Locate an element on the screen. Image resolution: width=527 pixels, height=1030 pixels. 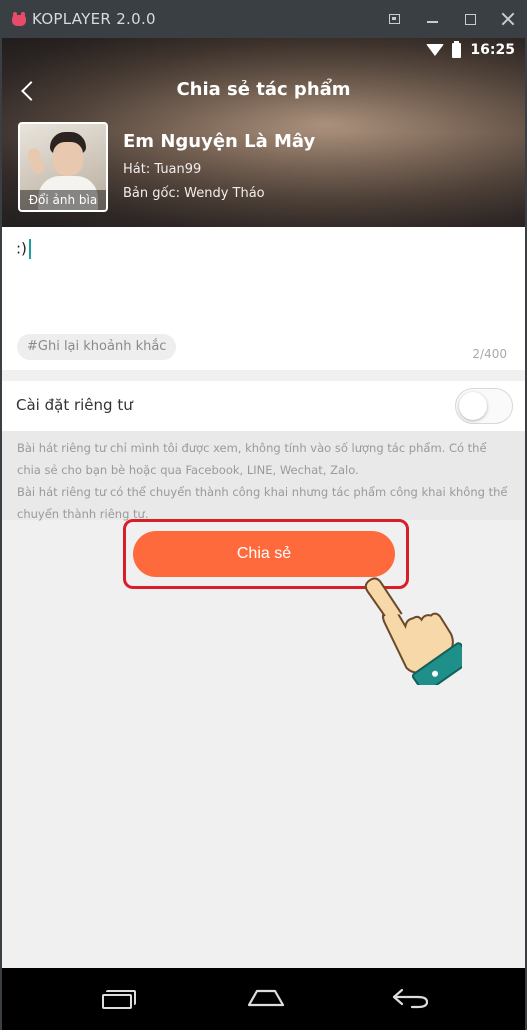
caption-input: :) #Ghi lại khoảnh khắc 2/400 is located at coordinates (263, 298).